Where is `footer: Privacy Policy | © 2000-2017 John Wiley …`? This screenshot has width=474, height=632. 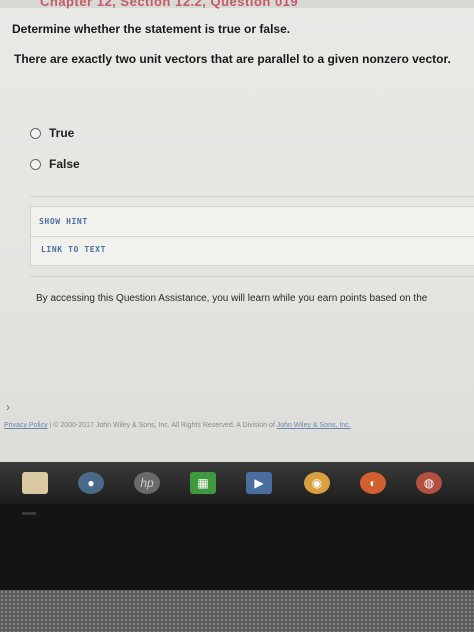
footer: Privacy Policy | © 2000-2017 John Wiley … is located at coordinates (177, 425).